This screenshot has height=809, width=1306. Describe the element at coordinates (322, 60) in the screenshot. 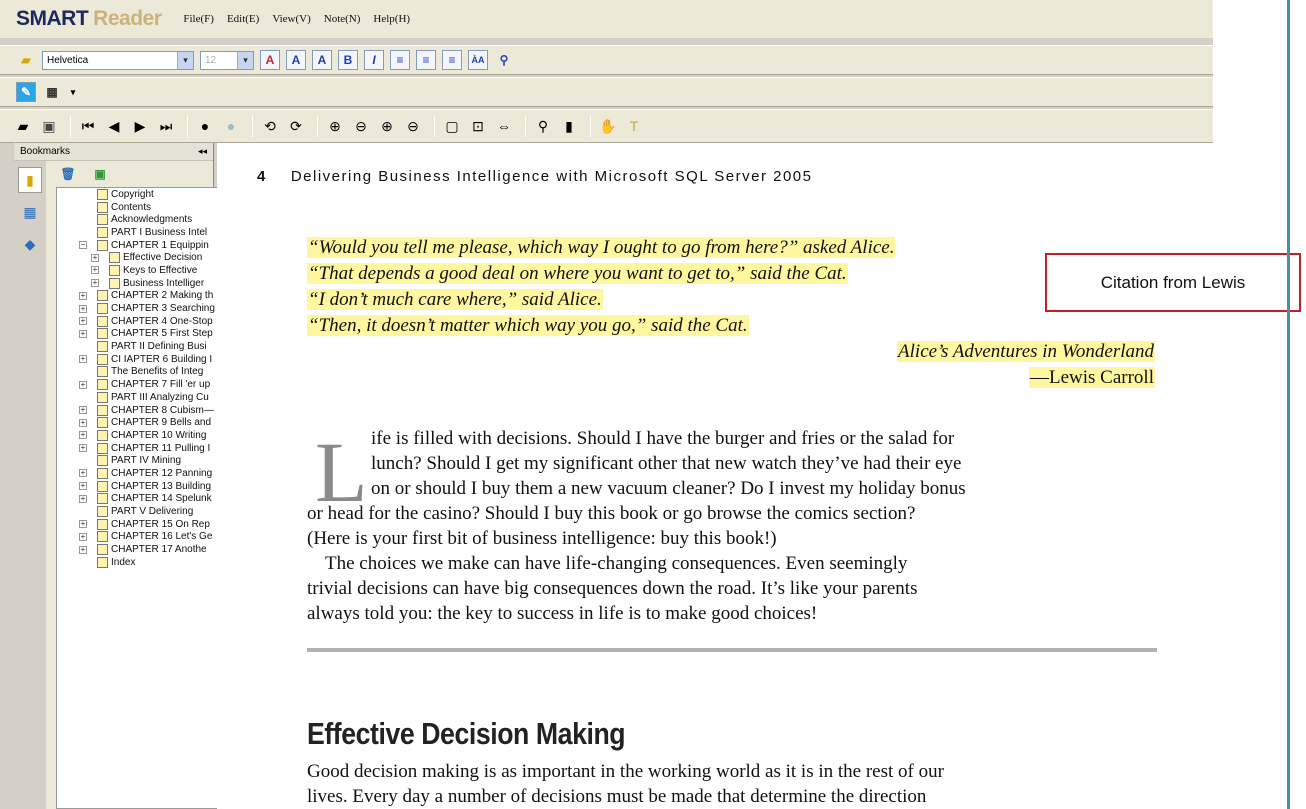

I see `font-effect-icon: A` at that location.